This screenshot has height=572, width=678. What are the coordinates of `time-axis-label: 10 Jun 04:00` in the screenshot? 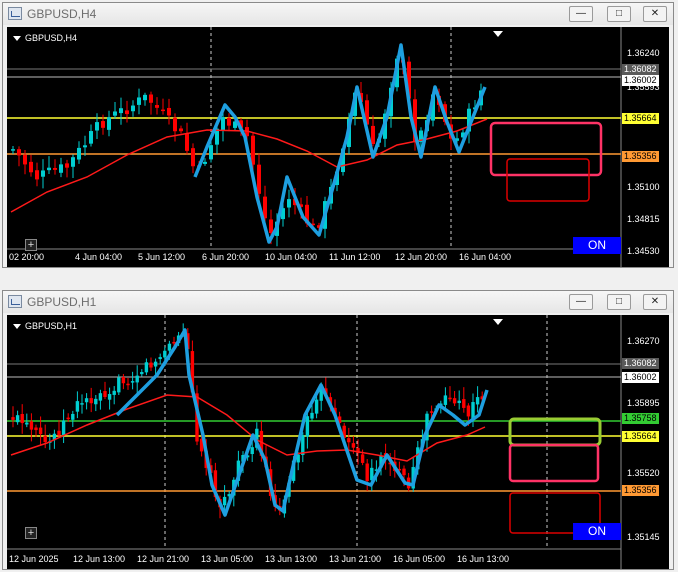 It's located at (291, 257).